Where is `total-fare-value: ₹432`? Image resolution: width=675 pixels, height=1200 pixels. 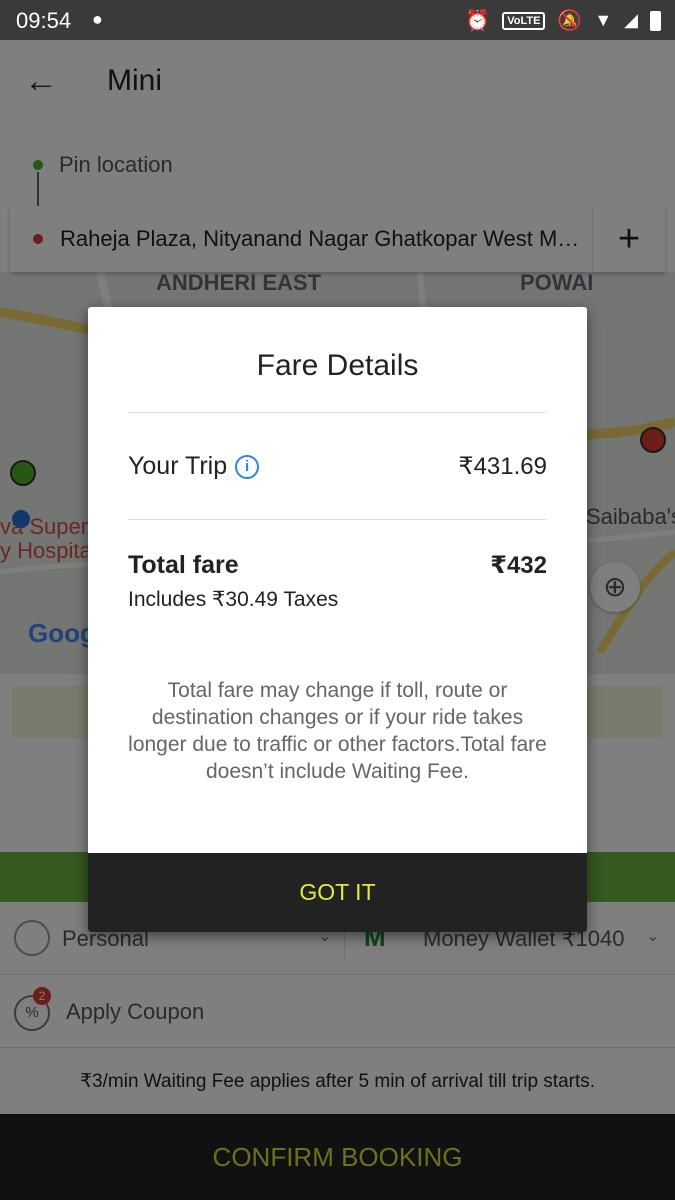
total-fare-value: ₹432 is located at coordinates (518, 565).